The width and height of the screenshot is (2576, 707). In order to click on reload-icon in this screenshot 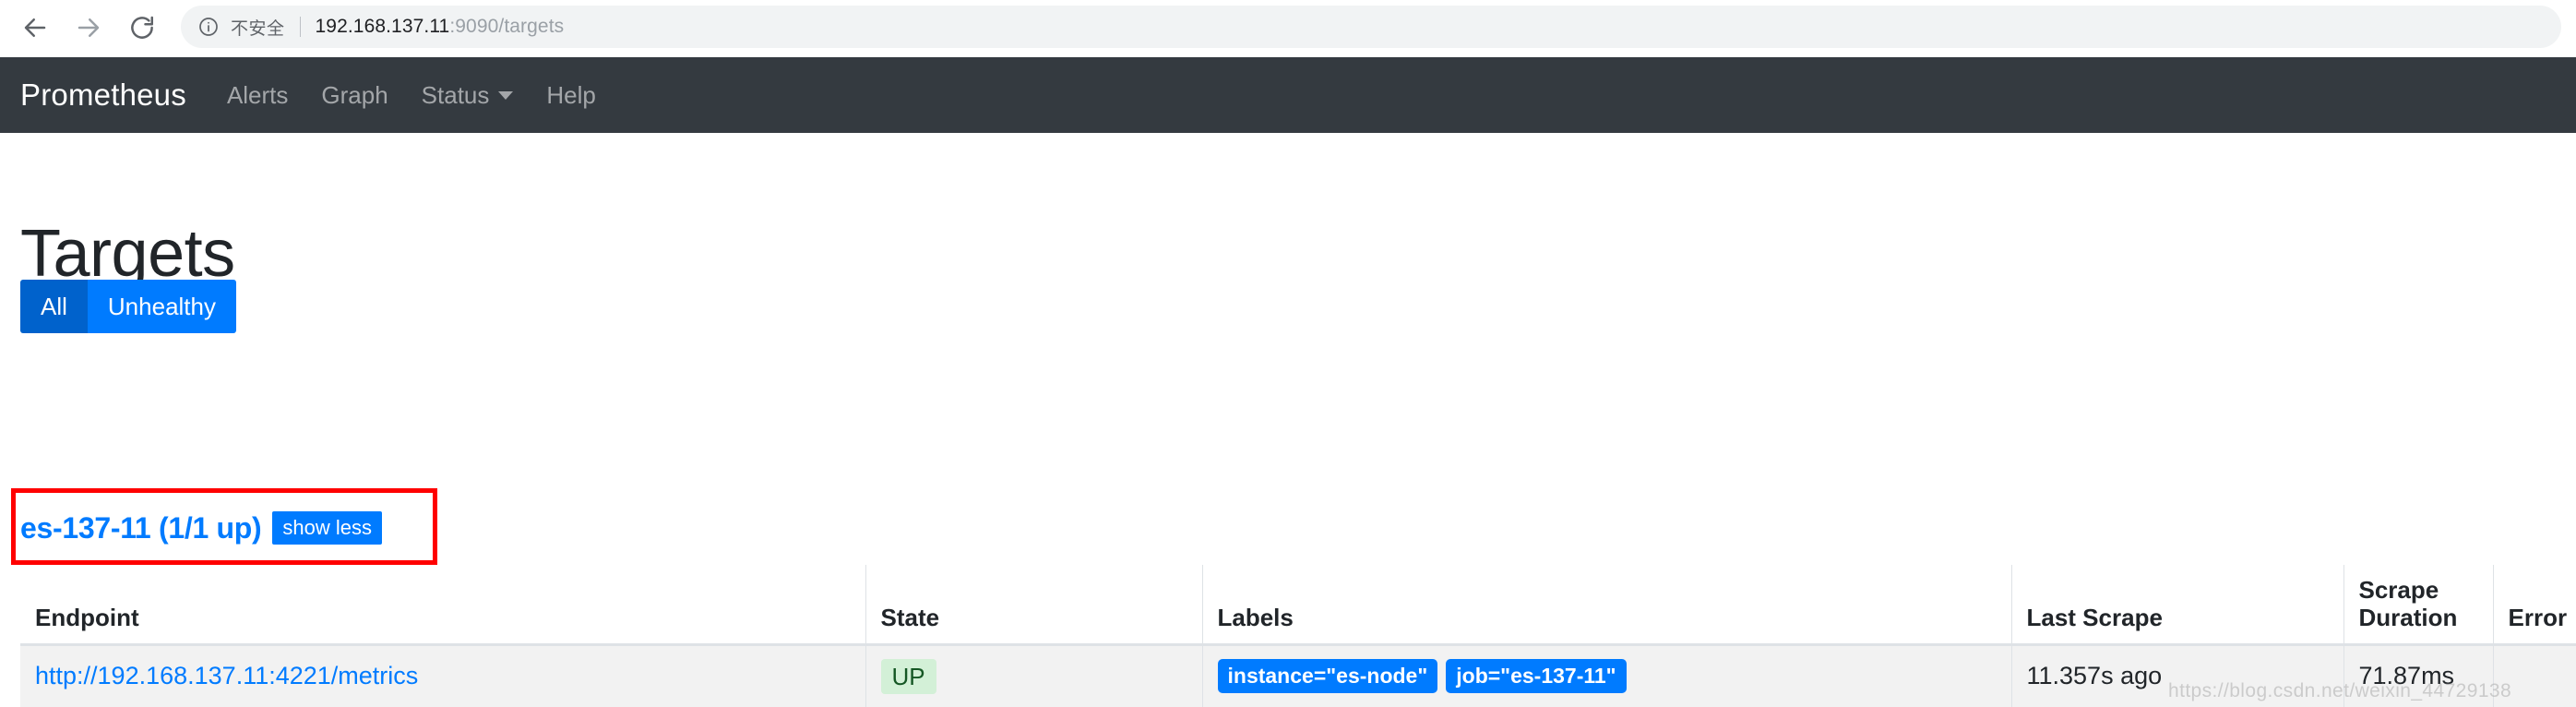, I will do `click(142, 28)`.